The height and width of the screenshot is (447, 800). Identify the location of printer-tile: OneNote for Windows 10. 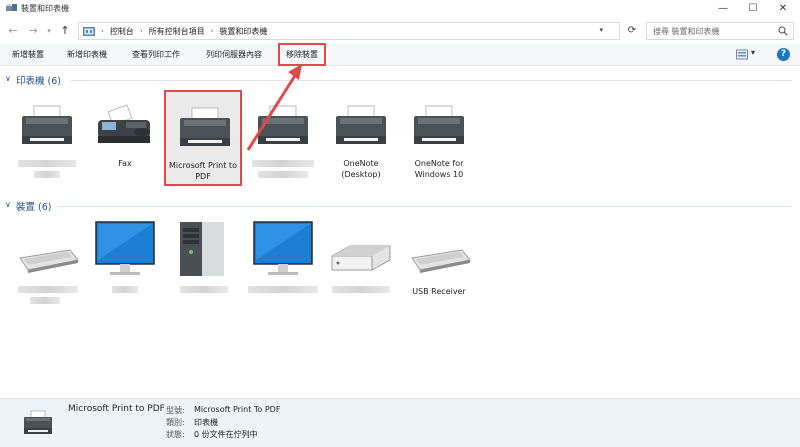
(439, 141).